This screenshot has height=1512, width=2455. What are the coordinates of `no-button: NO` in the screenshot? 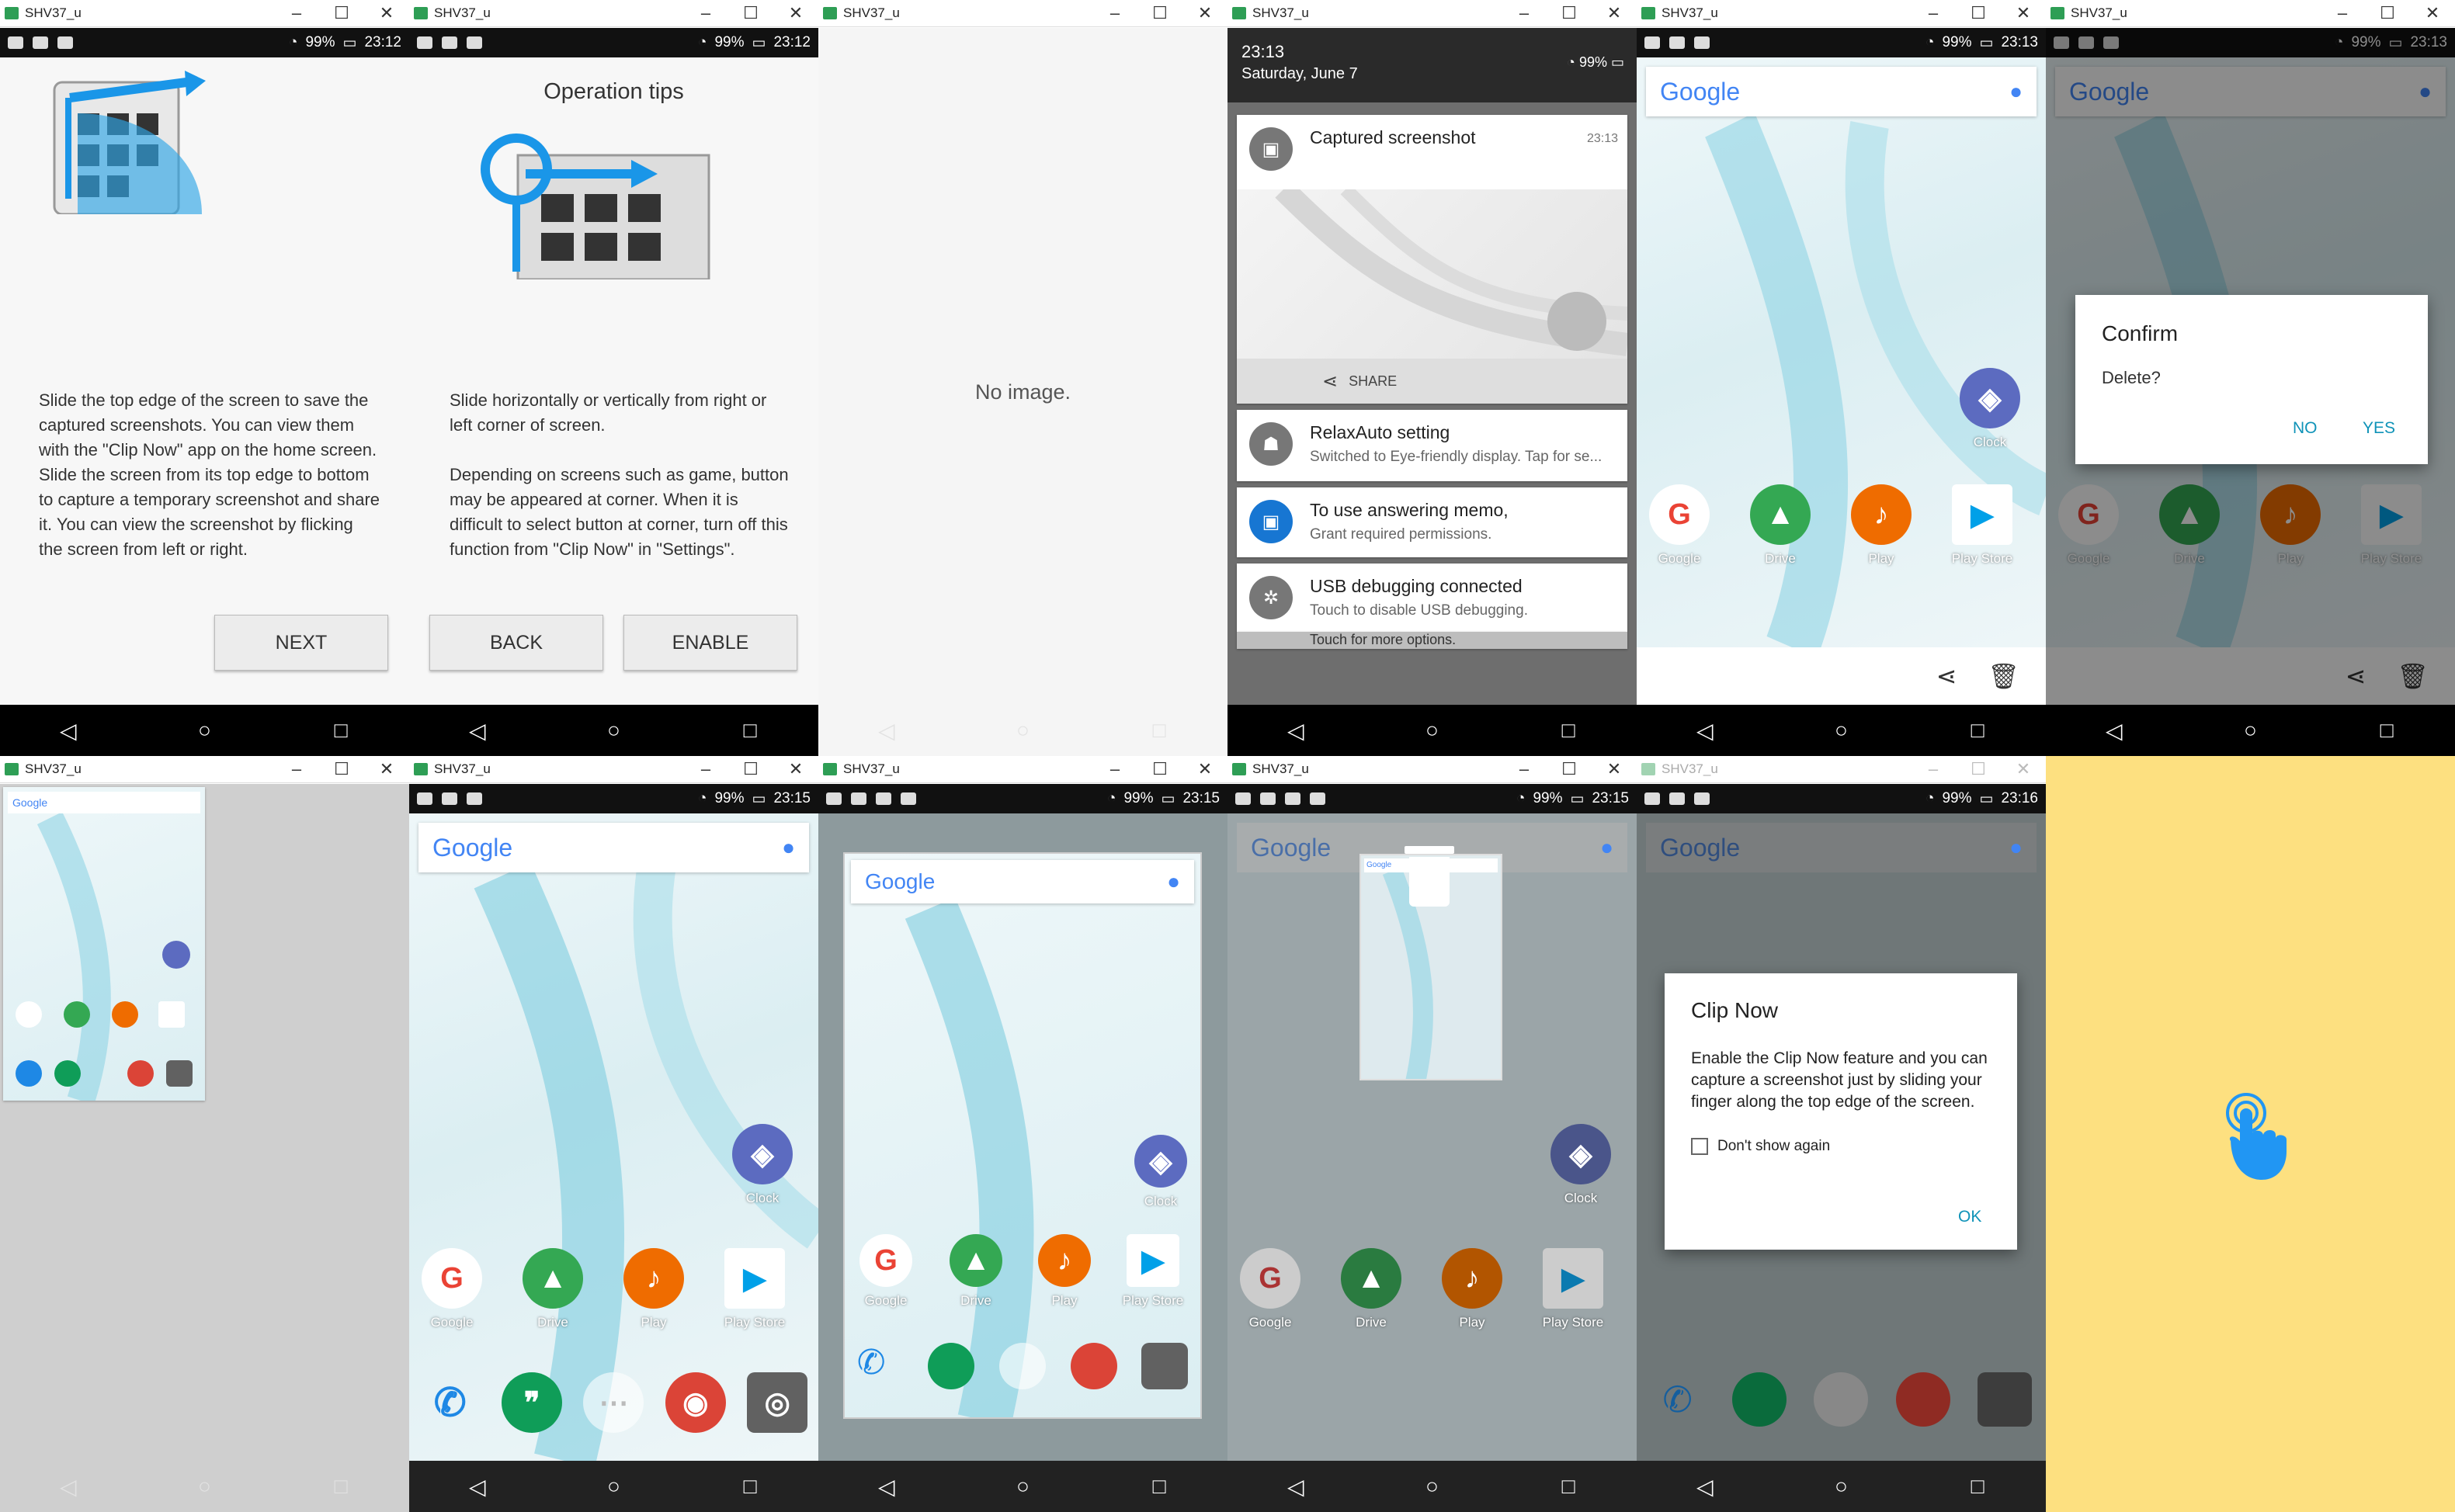 It's located at (2305, 428).